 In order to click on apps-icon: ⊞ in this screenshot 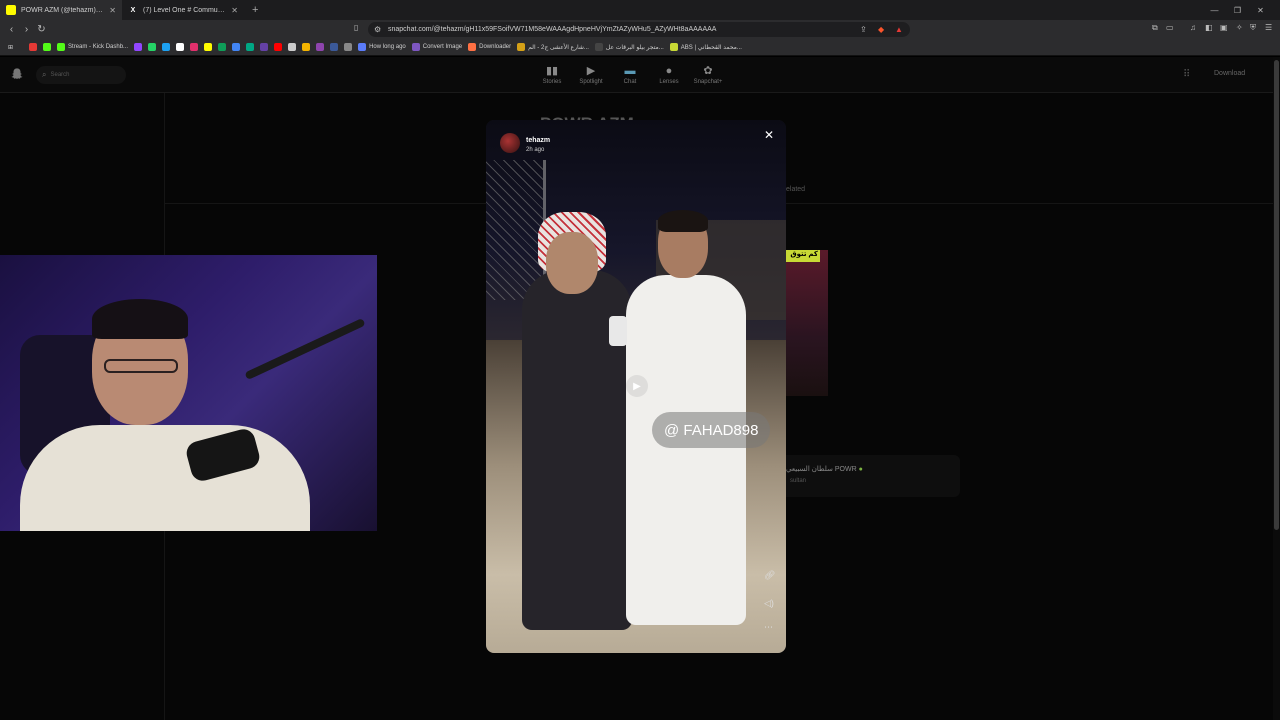, I will do `click(10, 47)`.